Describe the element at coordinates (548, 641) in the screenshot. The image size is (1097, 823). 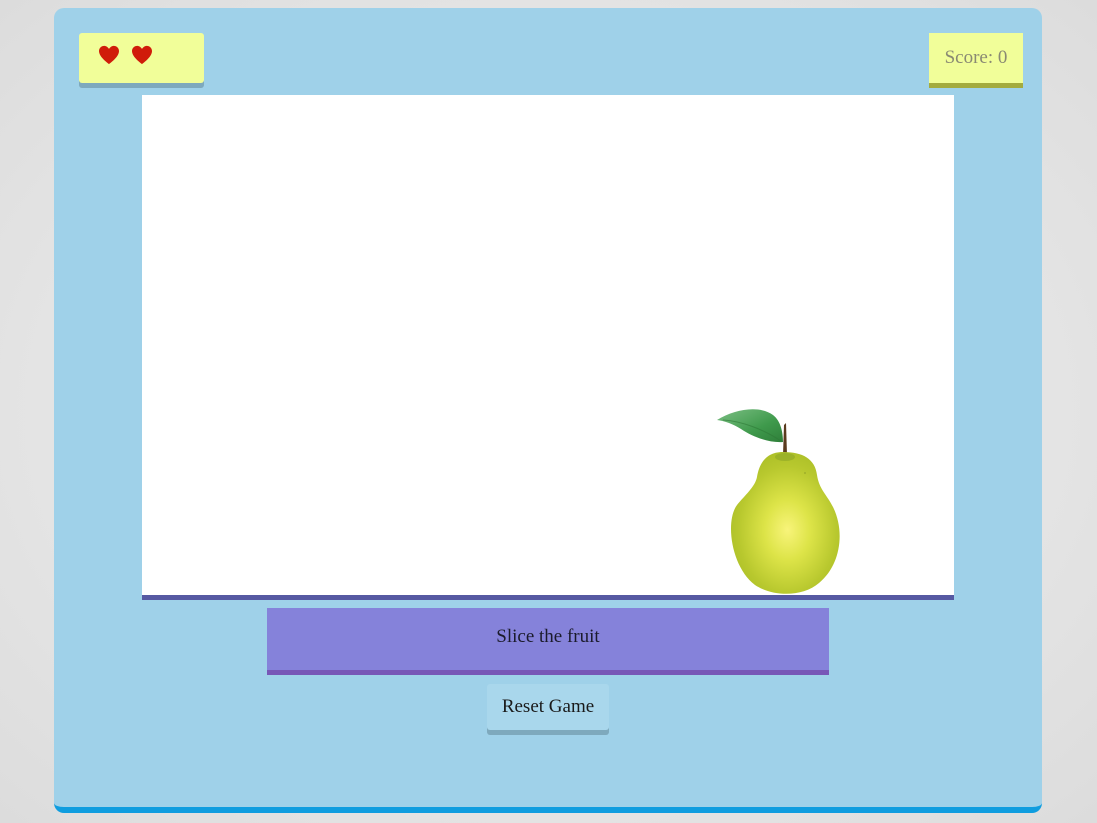
I see `instruction-banner: Slice the fruit` at that location.